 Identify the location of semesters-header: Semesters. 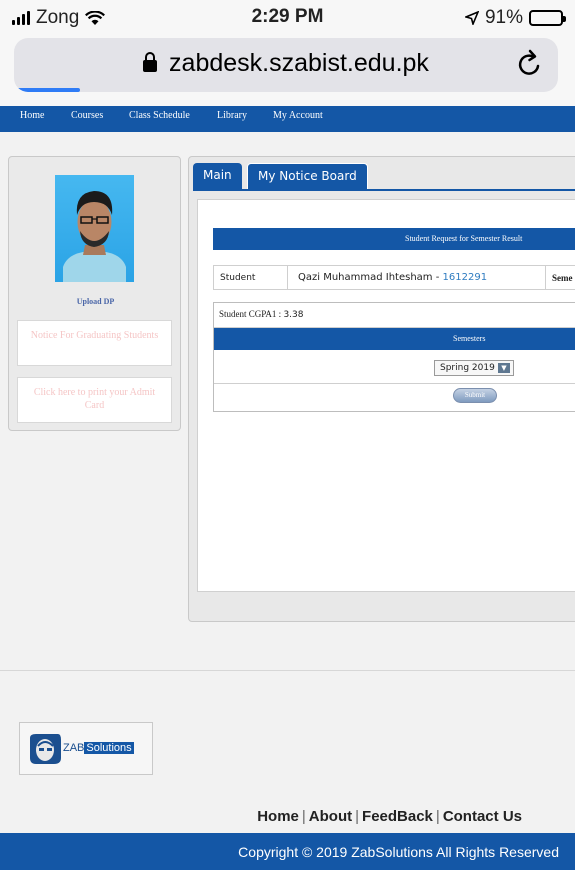
(394, 339).